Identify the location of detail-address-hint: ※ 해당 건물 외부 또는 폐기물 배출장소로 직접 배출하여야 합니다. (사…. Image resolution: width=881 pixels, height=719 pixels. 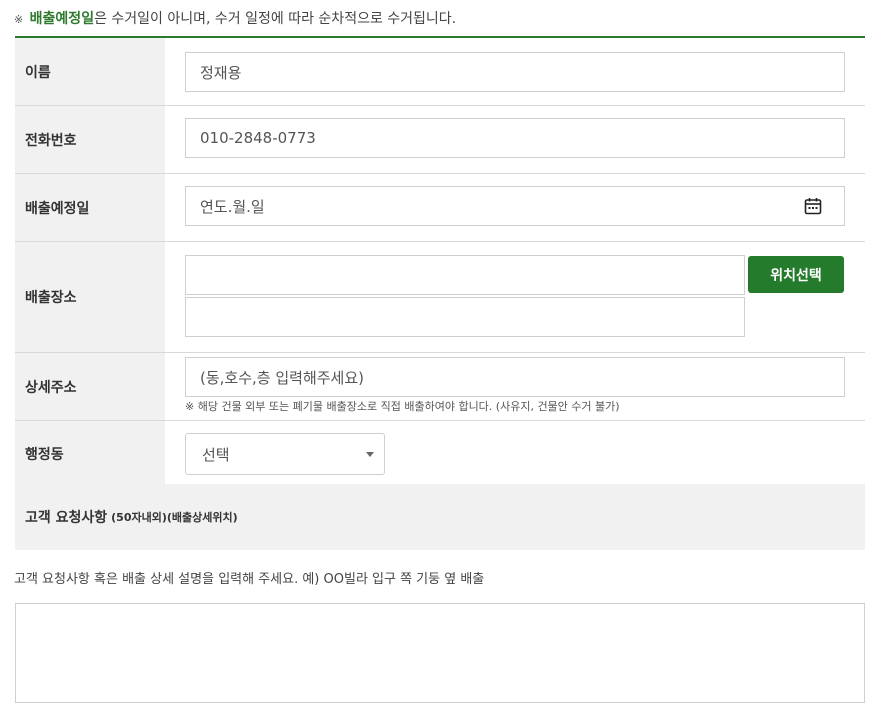
(402, 406).